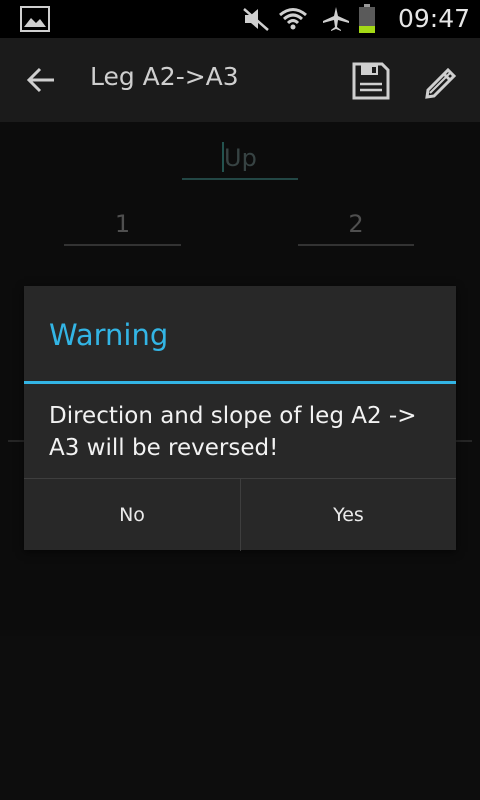  Describe the element at coordinates (240, 382) in the screenshot. I see `dialog-title-divider` at that location.